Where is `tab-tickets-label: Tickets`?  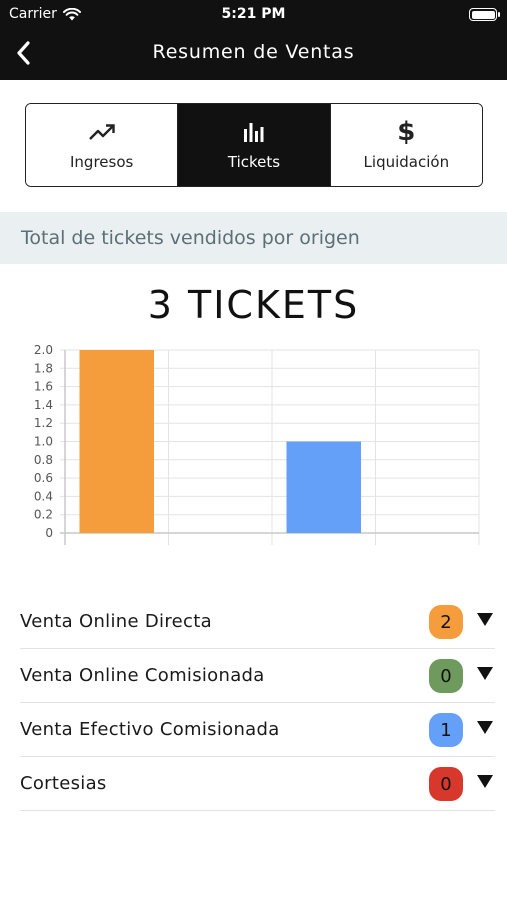 tab-tickets-label: Tickets is located at coordinates (254, 162).